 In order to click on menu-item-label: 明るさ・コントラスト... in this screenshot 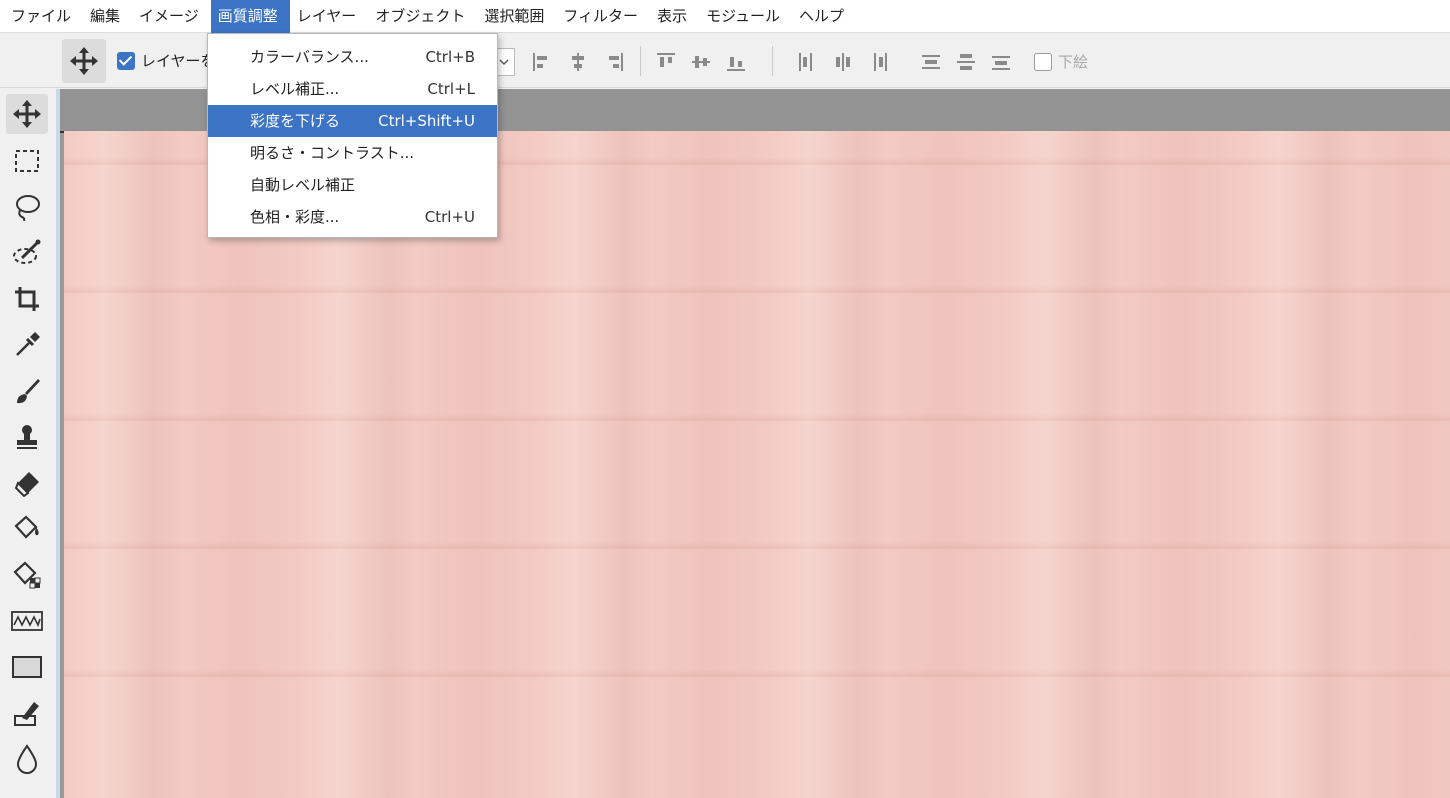, I will do `click(332, 153)`.